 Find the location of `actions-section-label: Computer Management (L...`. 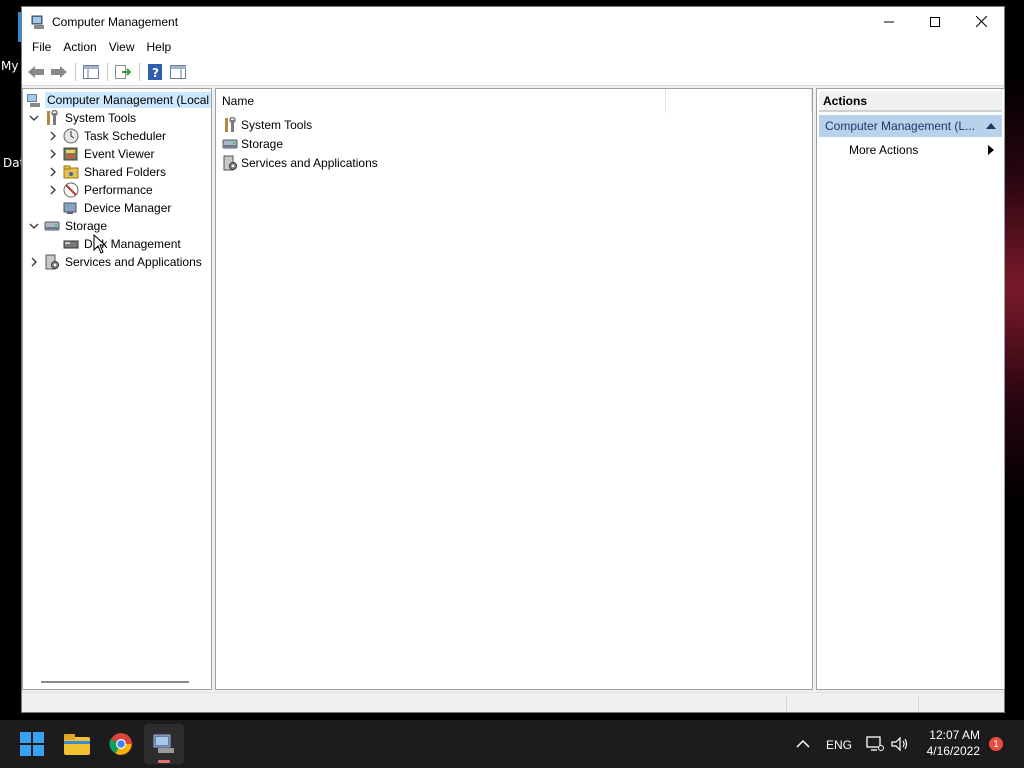

actions-section-label: Computer Management (L... is located at coordinates (900, 126).